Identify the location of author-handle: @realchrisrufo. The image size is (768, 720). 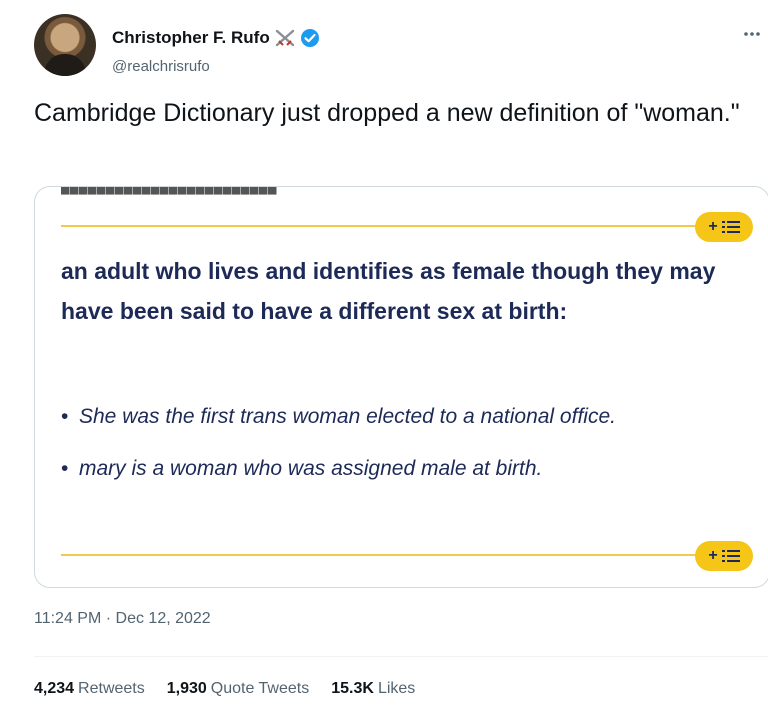
(161, 66).